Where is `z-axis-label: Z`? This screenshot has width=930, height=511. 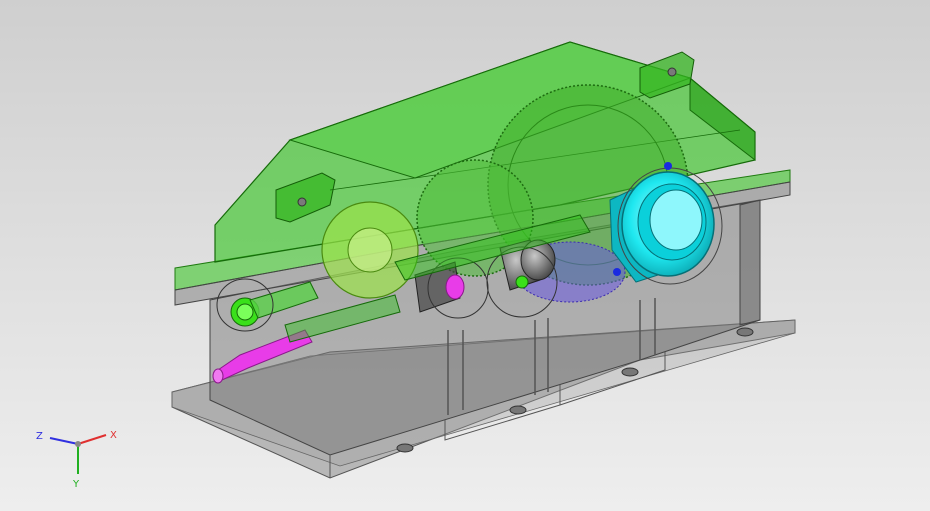 z-axis-label: Z is located at coordinates (39, 436).